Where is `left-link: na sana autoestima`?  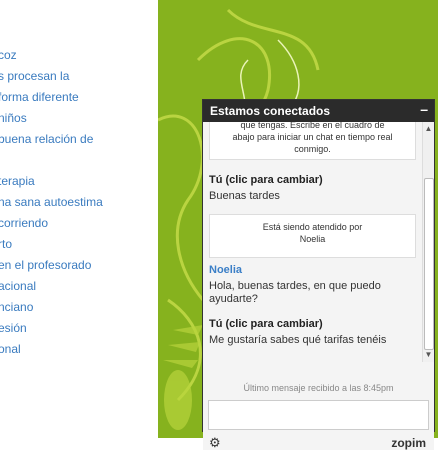
left-link: na sana autoestima is located at coordinates (51, 202).